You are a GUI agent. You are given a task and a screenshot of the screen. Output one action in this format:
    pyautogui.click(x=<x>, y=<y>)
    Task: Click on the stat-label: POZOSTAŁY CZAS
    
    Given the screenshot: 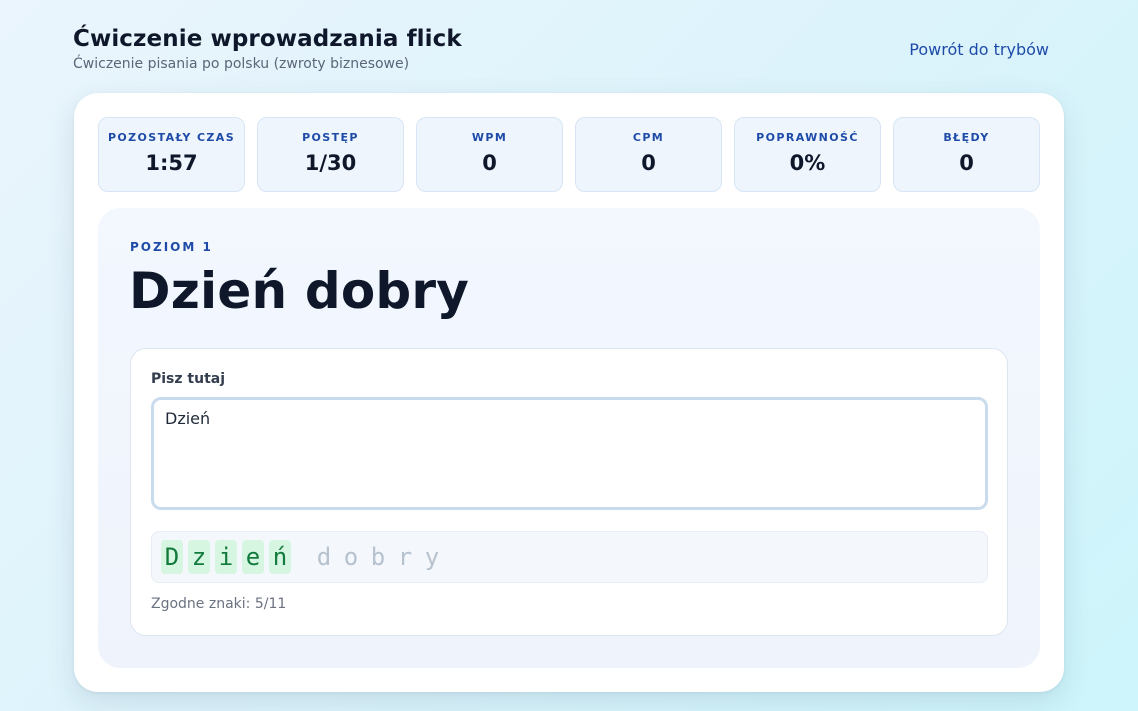 What is the action you would take?
    pyautogui.click(x=171, y=137)
    